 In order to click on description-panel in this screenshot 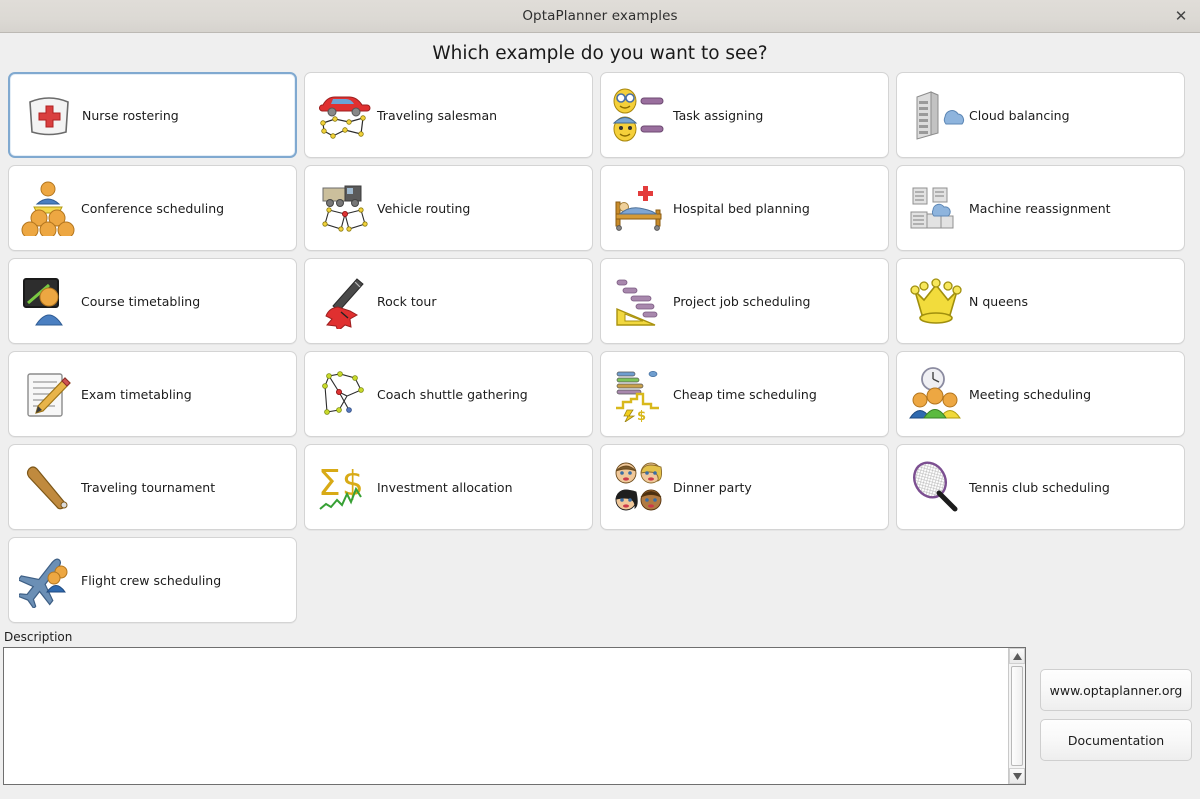, I will do `click(514, 716)`.